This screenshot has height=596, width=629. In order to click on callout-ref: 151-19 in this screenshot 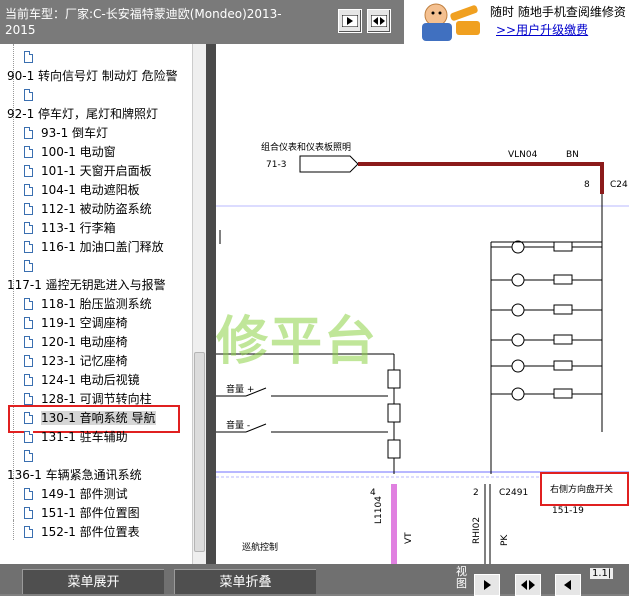, I will do `click(568, 511)`.